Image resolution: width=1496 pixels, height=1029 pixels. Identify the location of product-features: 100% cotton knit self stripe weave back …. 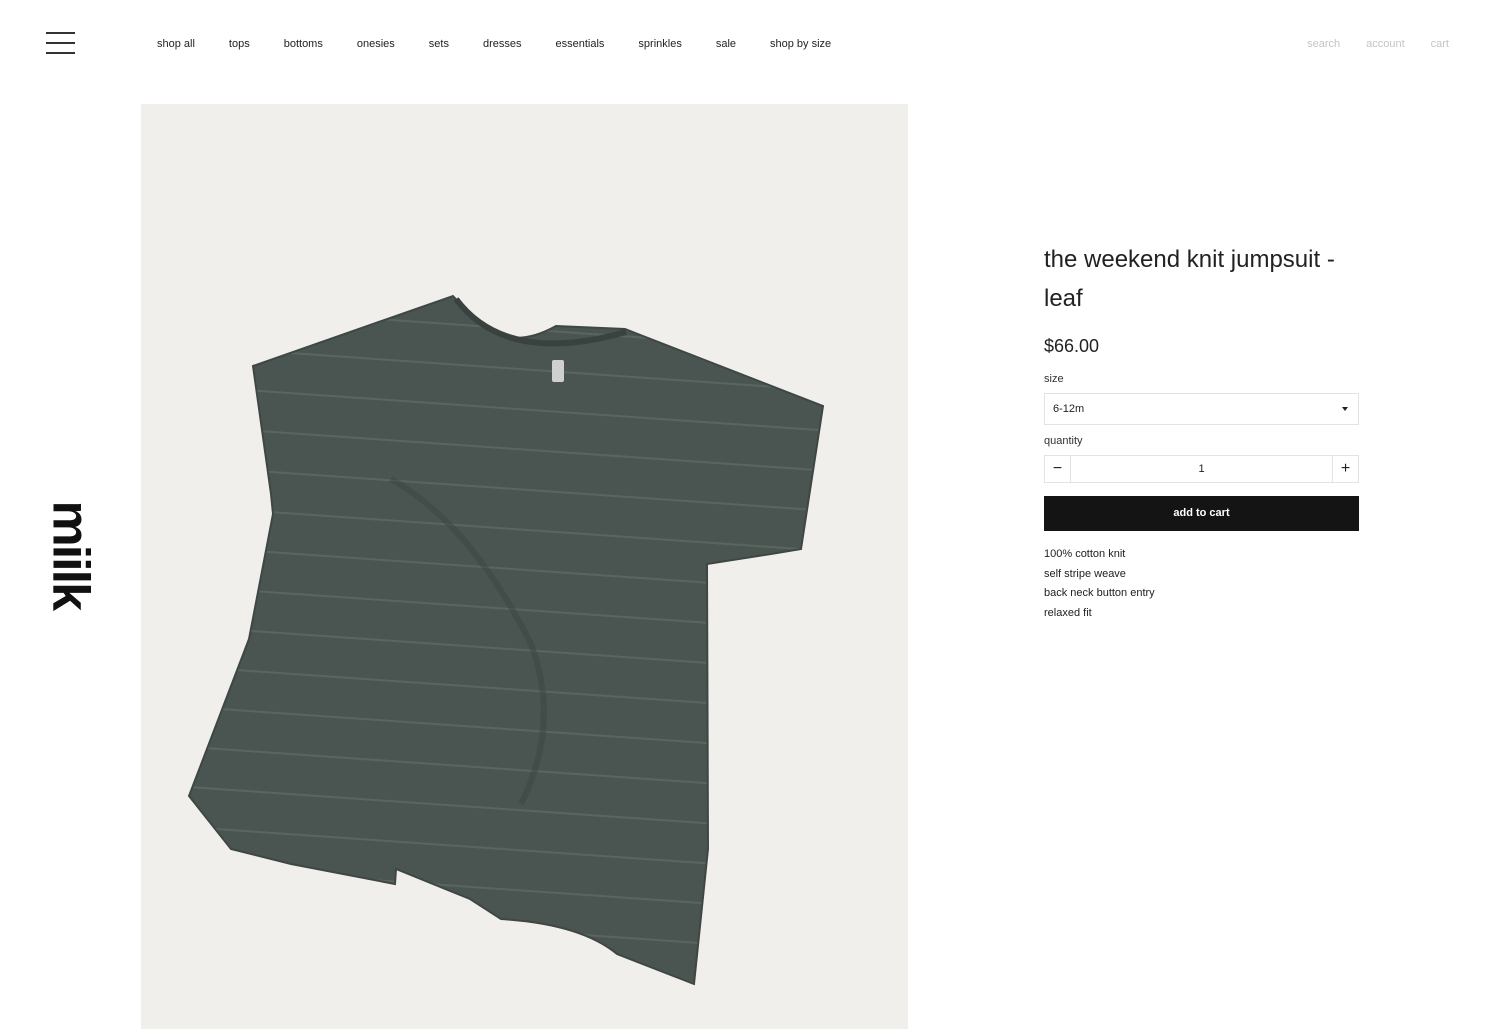
(1201, 584).